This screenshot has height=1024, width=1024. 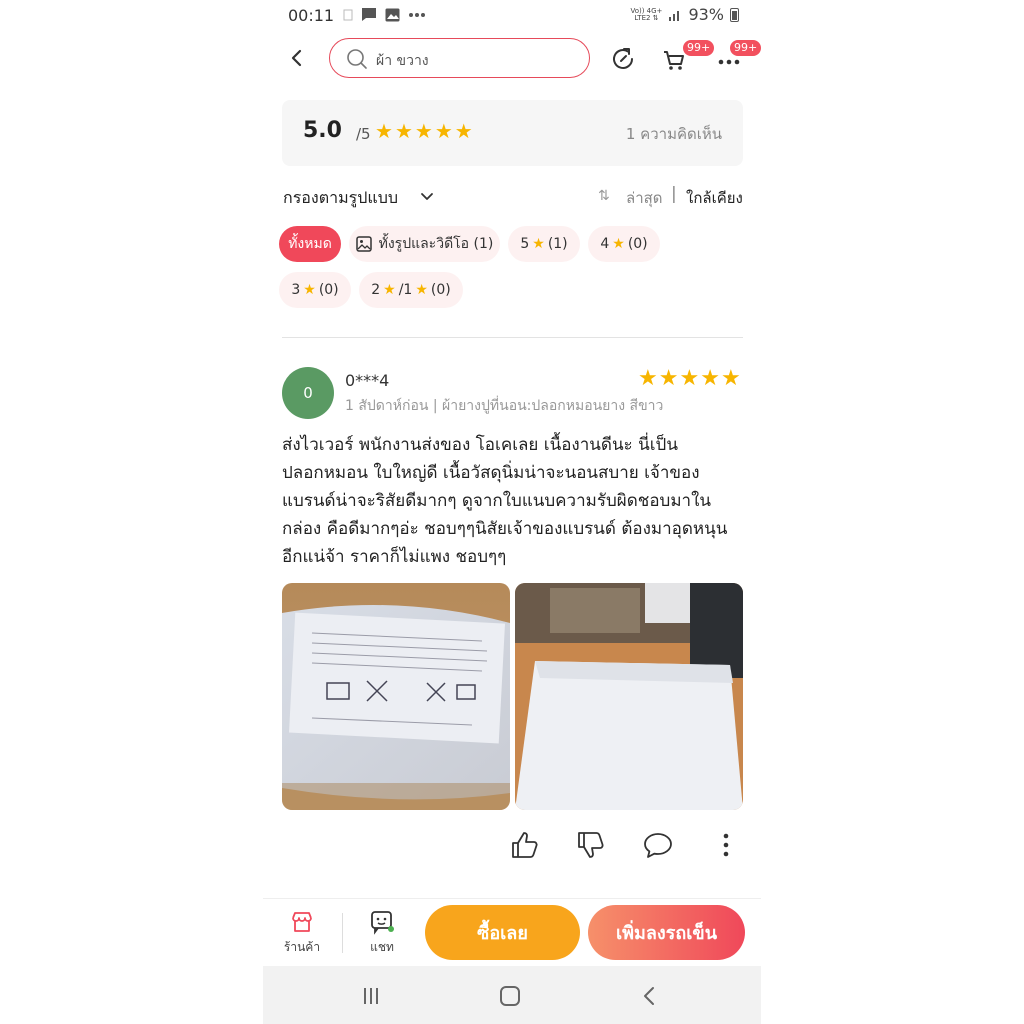 I want to click on chip-3-num: 3, so click(x=296, y=290).